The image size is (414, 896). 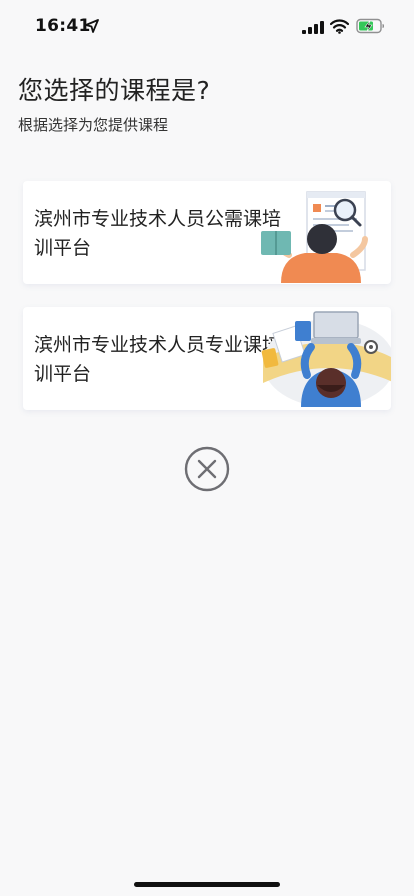 What do you see at coordinates (114, 90) in the screenshot?
I see `page-title: 您选择的课程是?` at bounding box center [114, 90].